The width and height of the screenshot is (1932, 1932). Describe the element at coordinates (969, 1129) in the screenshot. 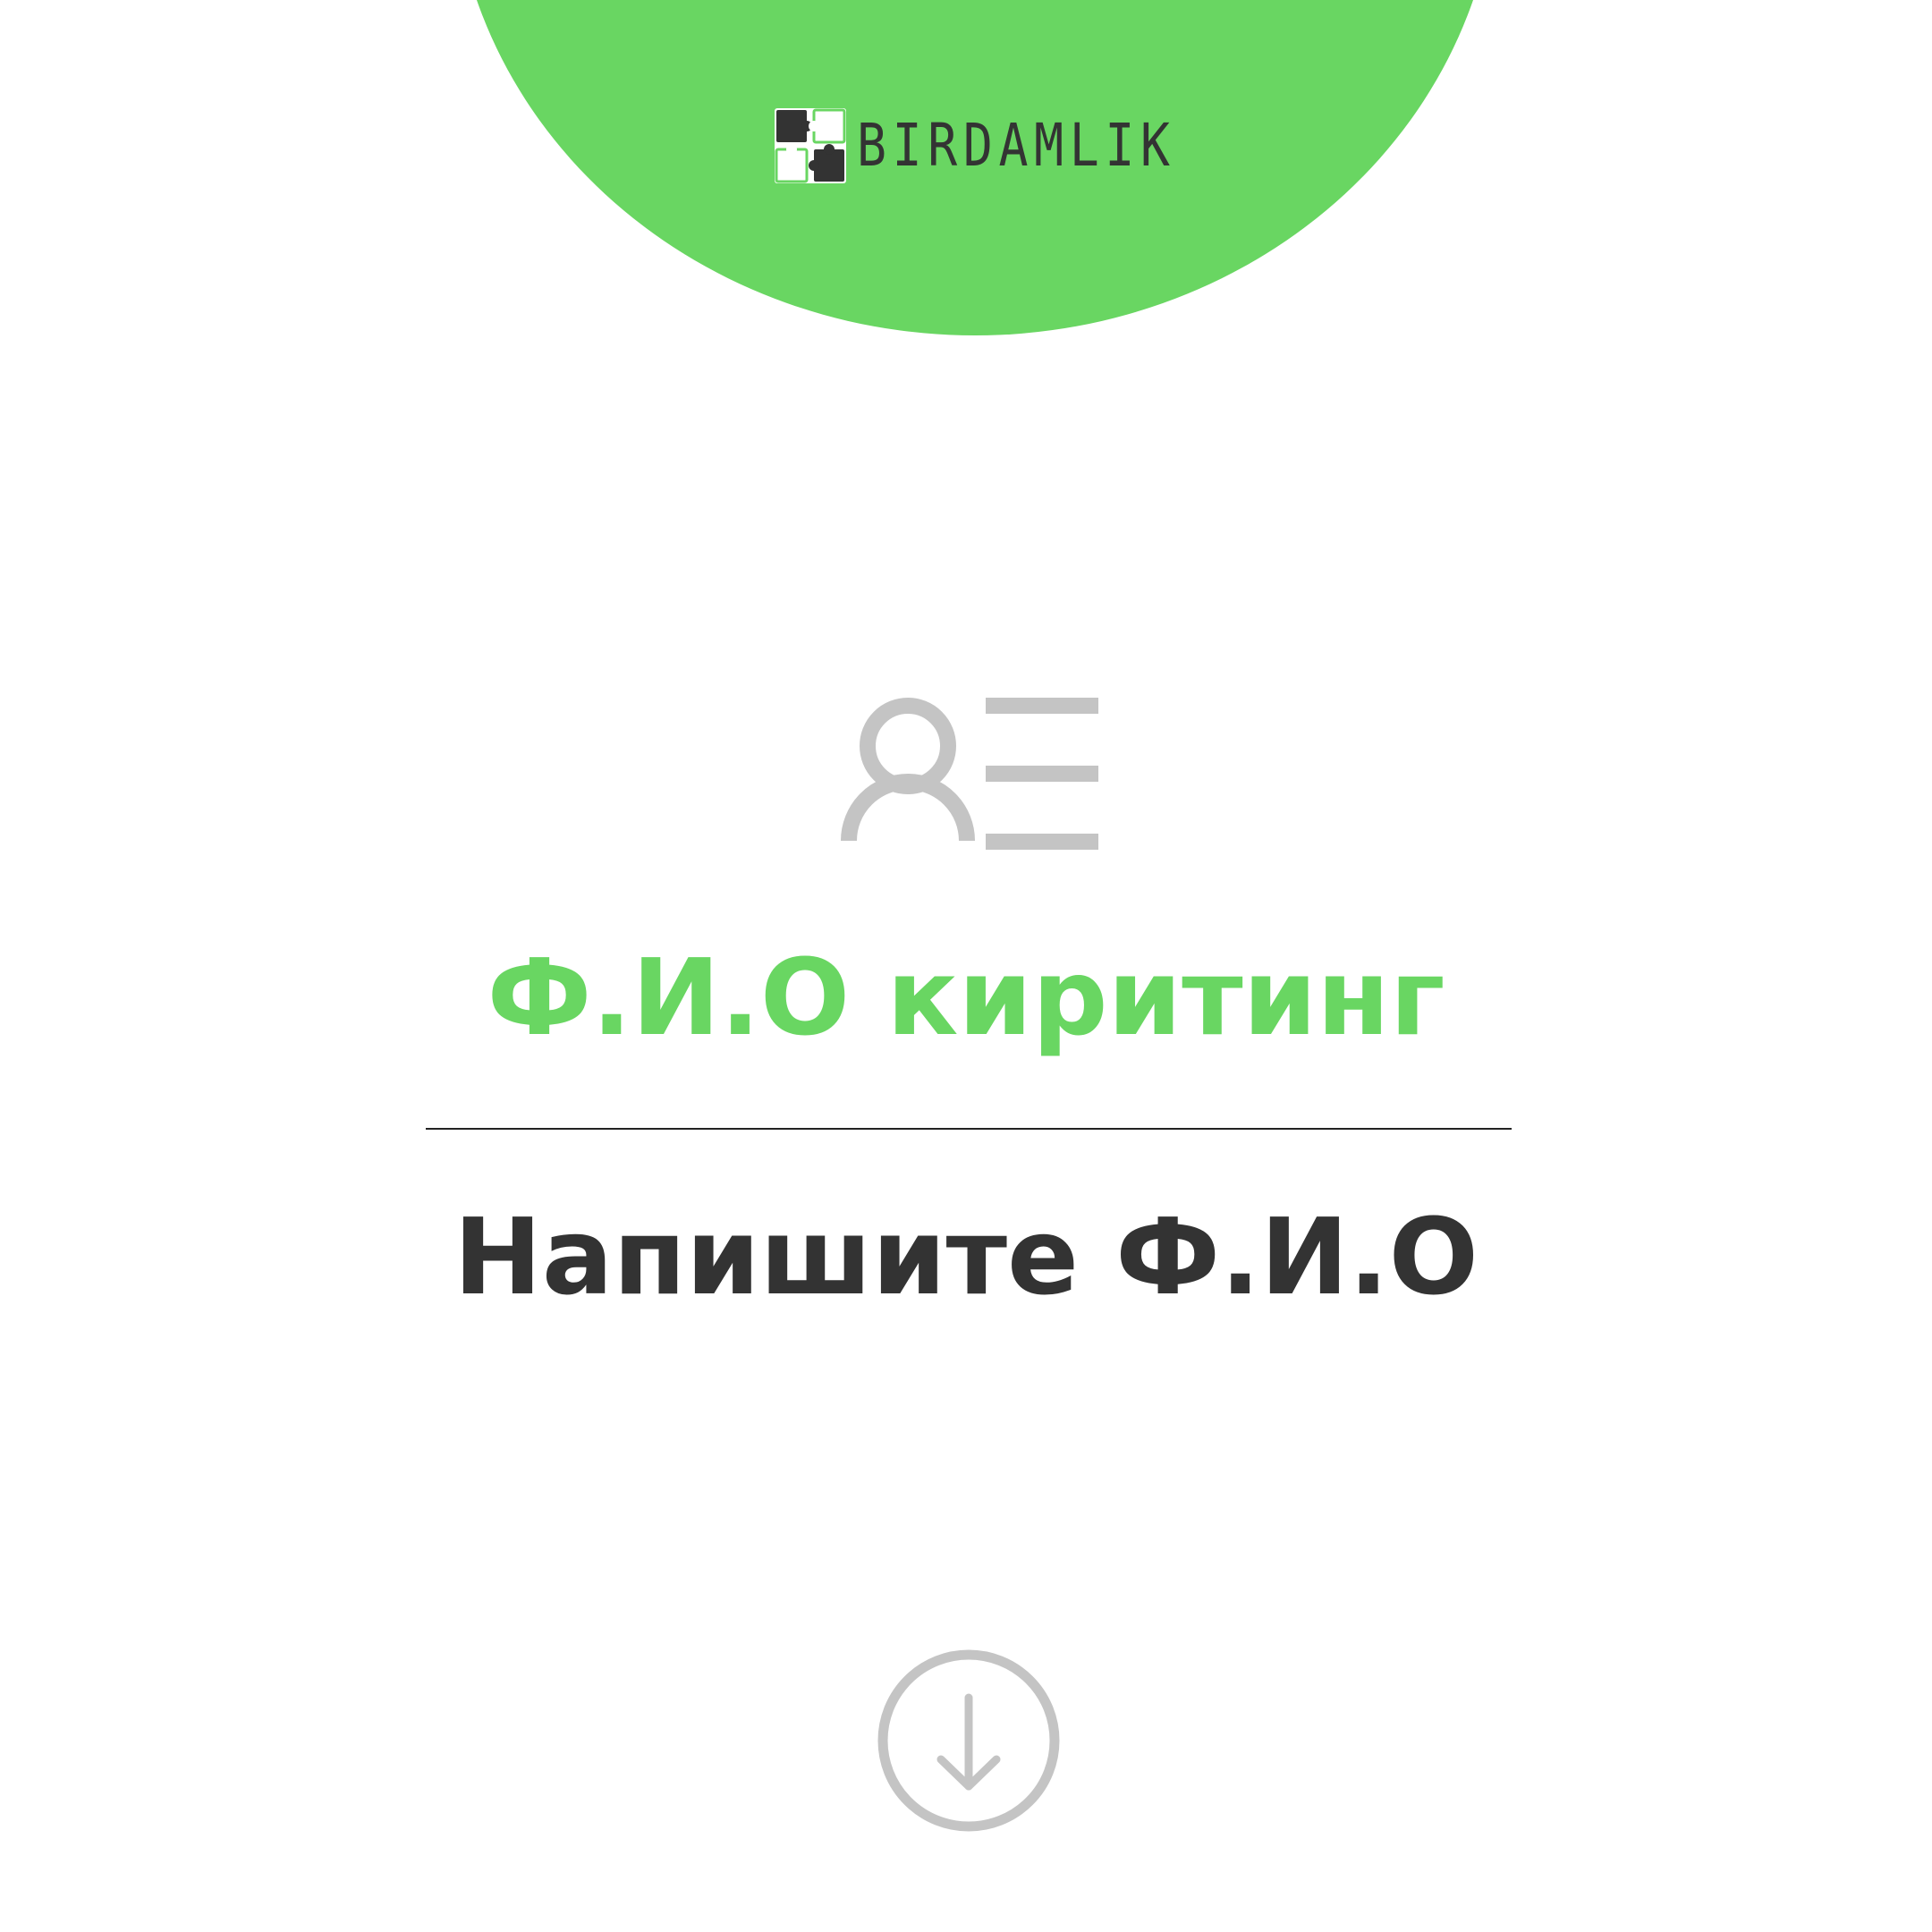

I see `divider` at that location.